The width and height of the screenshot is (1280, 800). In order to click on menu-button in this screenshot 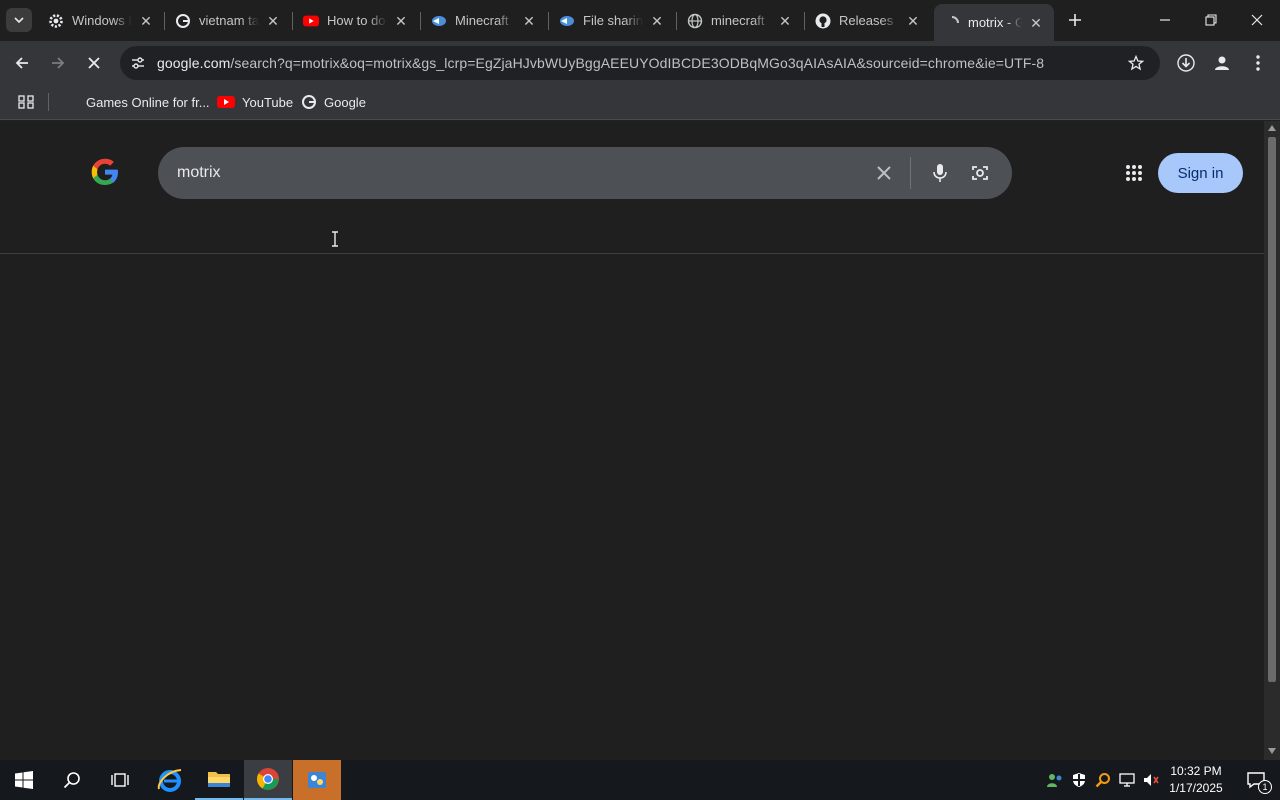, I will do `click(1258, 63)`.